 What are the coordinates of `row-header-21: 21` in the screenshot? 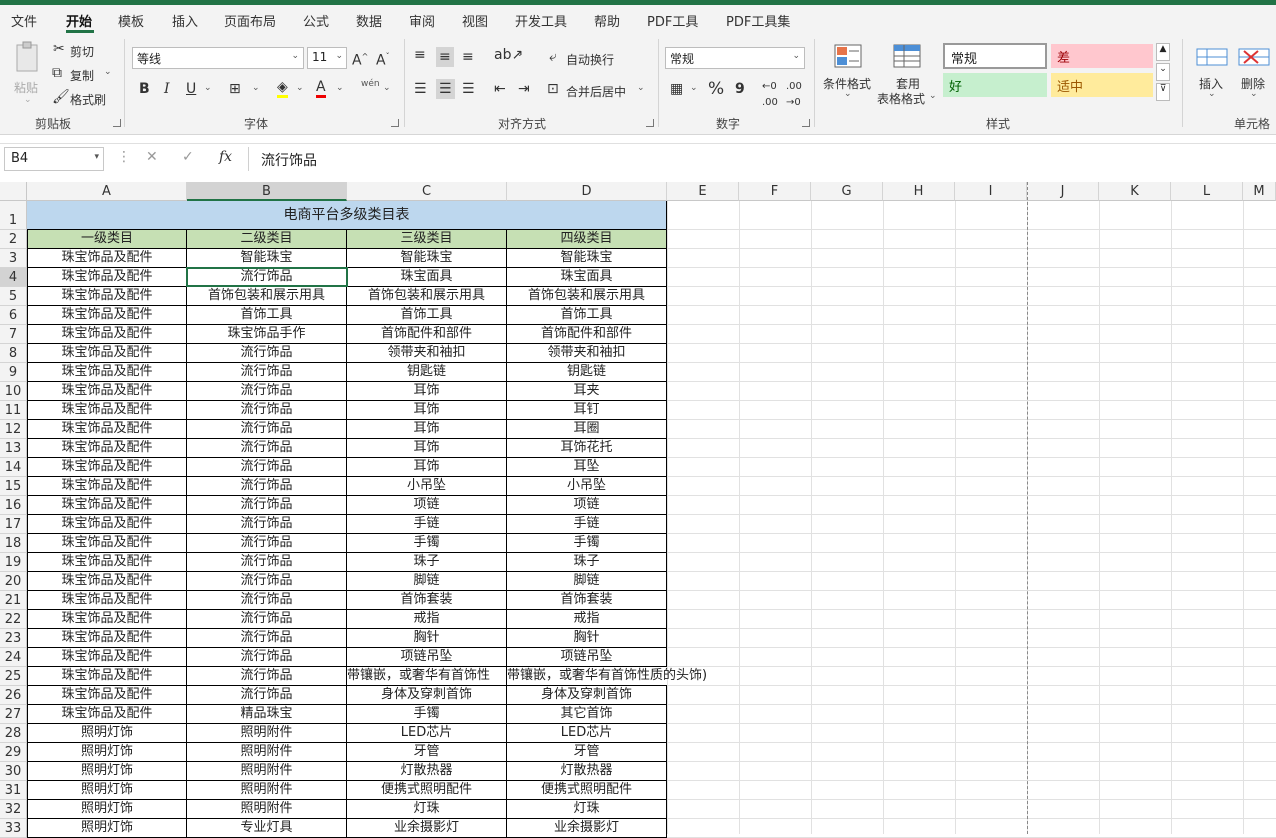 It's located at (13, 600).